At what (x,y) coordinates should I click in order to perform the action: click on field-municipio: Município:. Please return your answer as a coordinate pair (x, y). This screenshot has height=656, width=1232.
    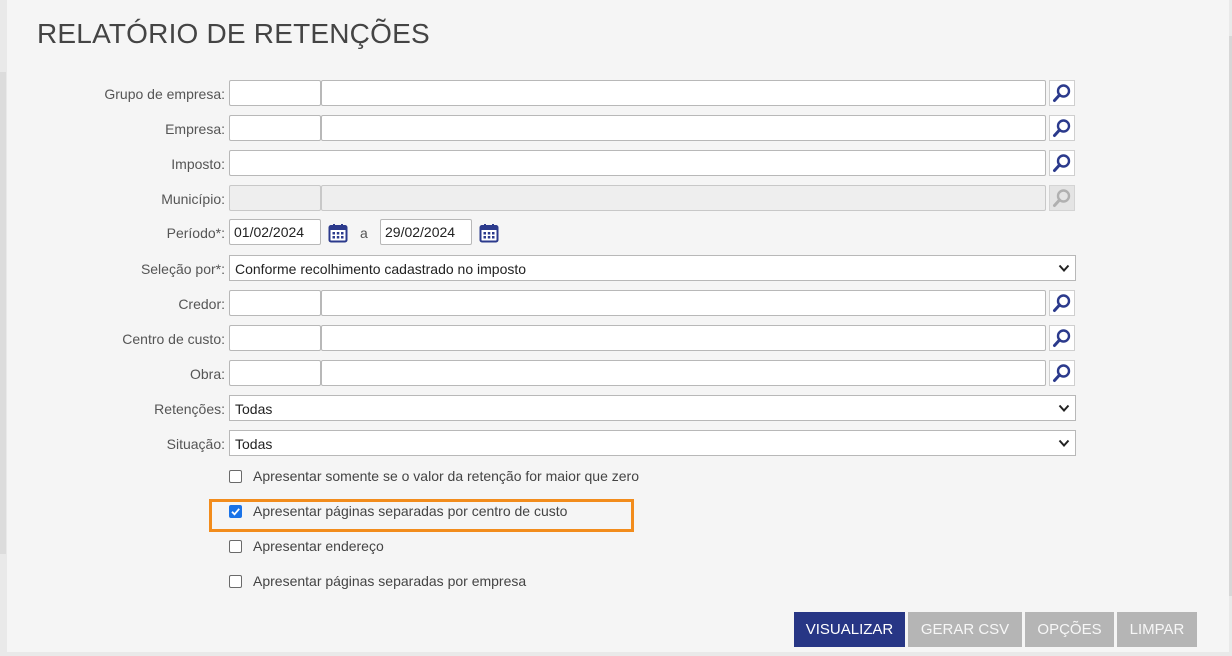
    Looking at the image, I should click on (616, 199).